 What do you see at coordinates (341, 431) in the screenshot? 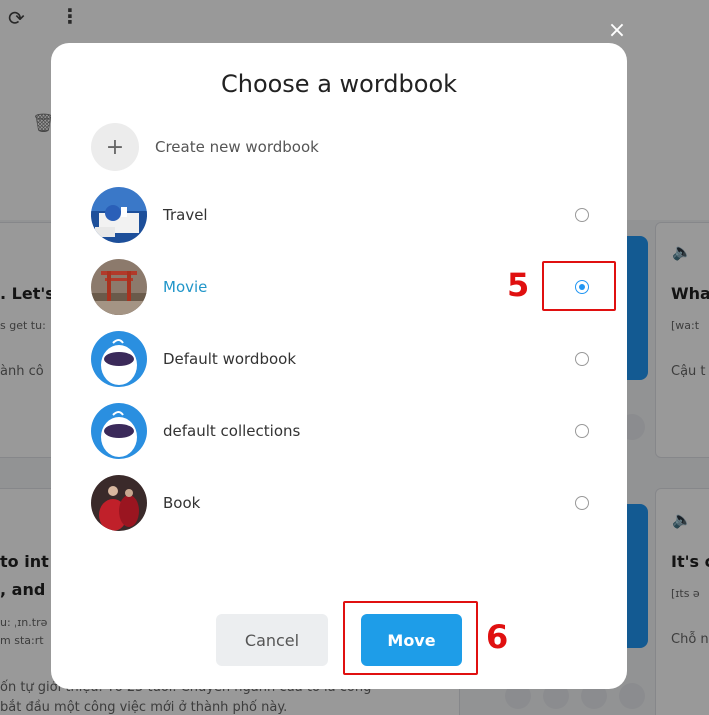
I see `wordbook-item-default-collections: default collections` at bounding box center [341, 431].